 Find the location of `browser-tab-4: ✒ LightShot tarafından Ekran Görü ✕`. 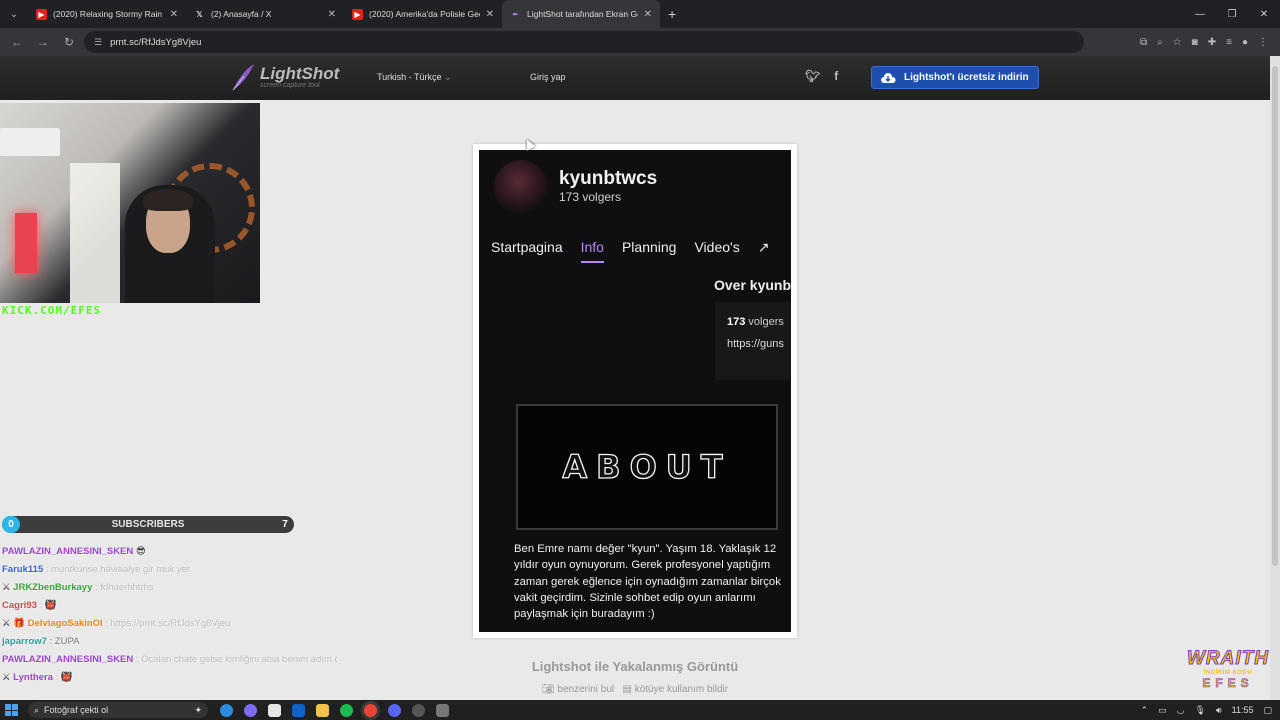

browser-tab-4: ✒ LightShot tarafından Ekran Görü ✕ is located at coordinates (581, 14).